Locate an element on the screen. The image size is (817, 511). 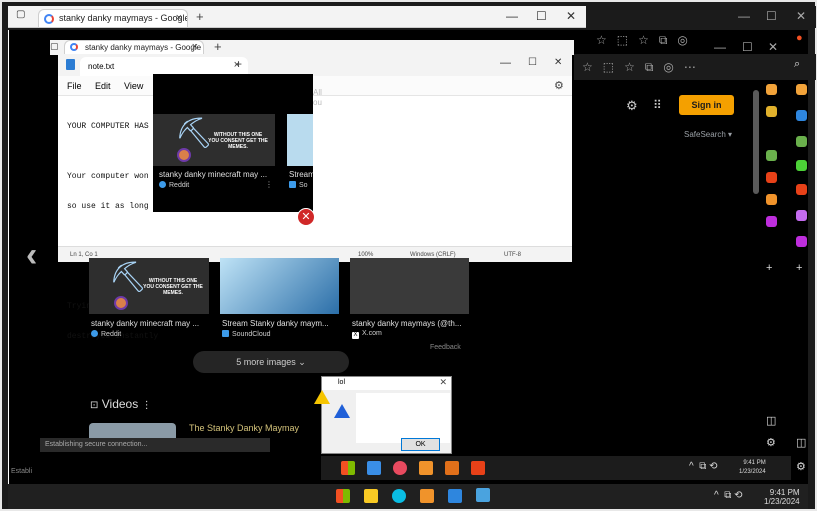
dialog-close-icon: ✕ is located at coordinates (443, 382).